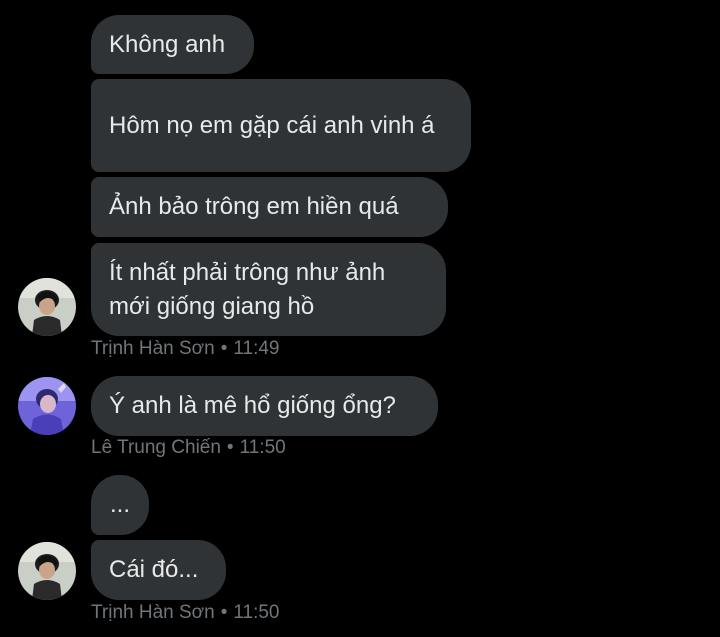  I want to click on message-bubble: Ý anh là mê hổ giống ổng?, so click(264, 406).